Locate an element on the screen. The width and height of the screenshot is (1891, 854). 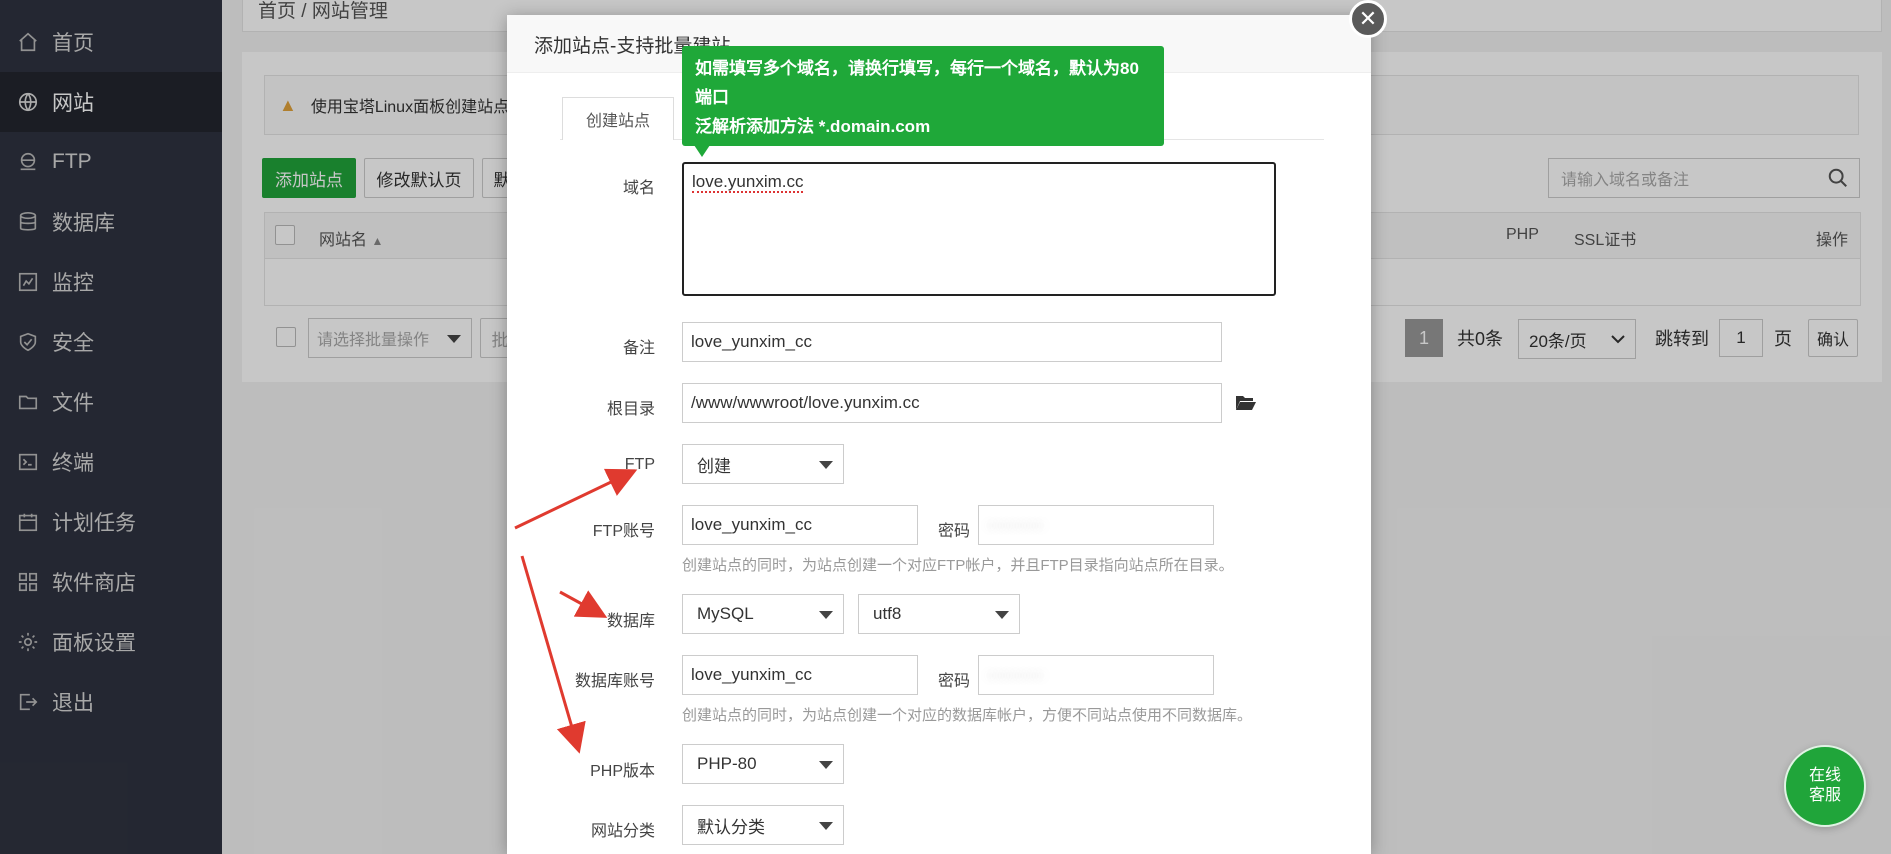
db-password-input: ·········· is located at coordinates (1096, 675).